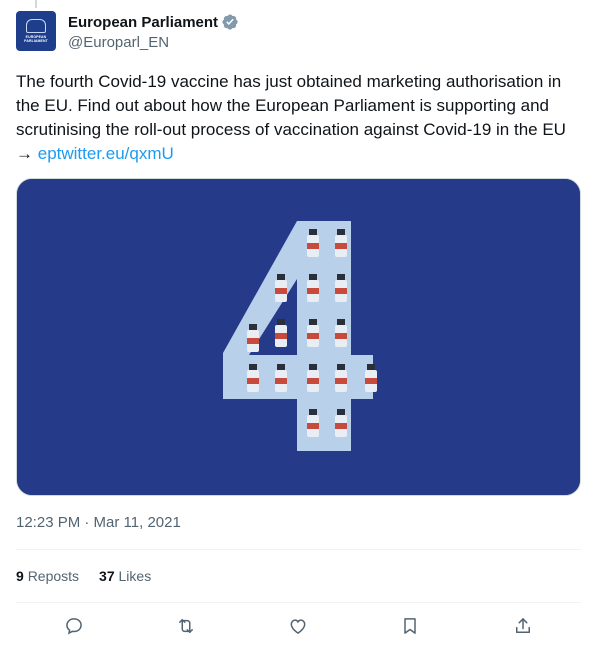 The width and height of the screenshot is (598, 650). What do you see at coordinates (36, 26) in the screenshot?
I see `parliament-logo-icon` at bounding box center [36, 26].